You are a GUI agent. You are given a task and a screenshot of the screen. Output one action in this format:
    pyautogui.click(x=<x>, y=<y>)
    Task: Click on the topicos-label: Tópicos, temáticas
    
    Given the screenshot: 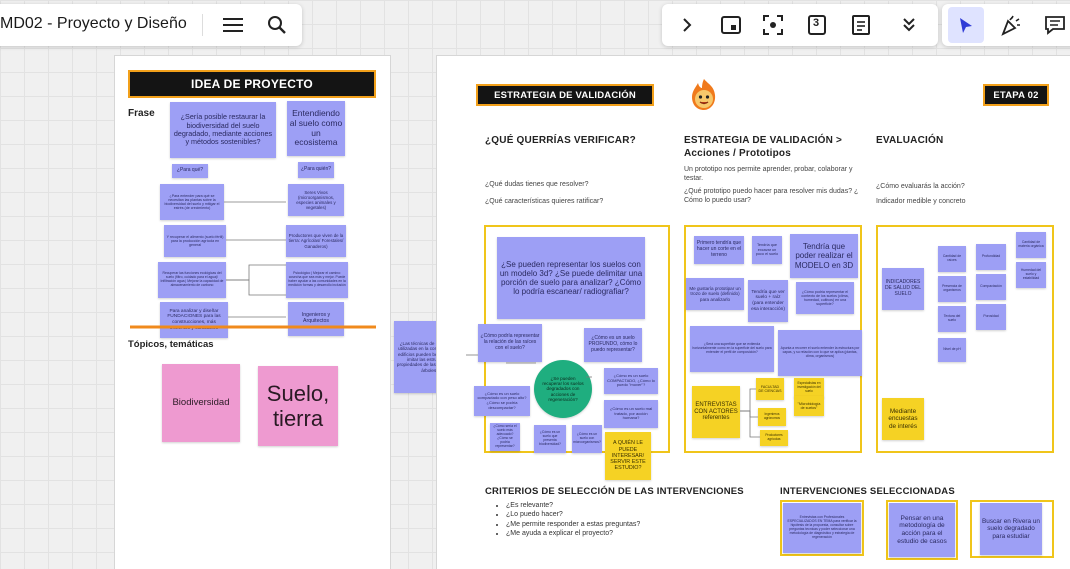 What is the action you would take?
    pyautogui.click(x=171, y=344)
    